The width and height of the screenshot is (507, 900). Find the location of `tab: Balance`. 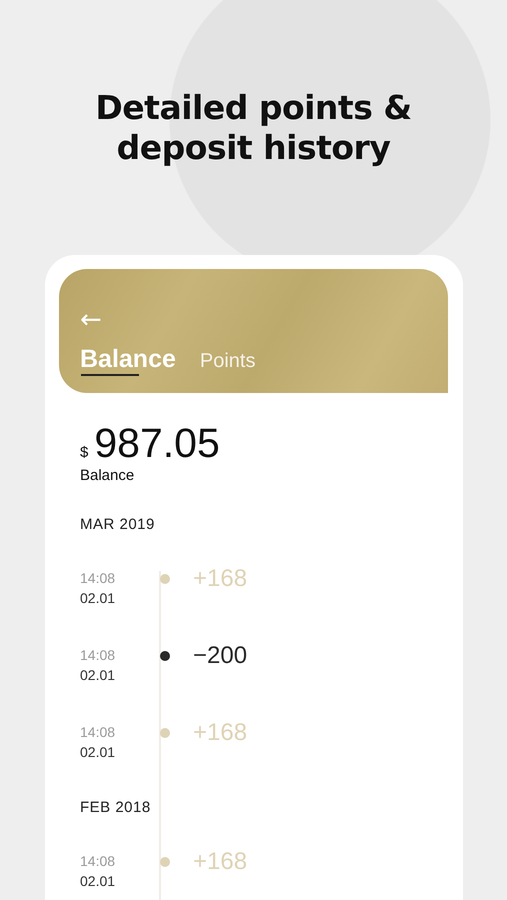

tab: Balance is located at coordinates (128, 361).